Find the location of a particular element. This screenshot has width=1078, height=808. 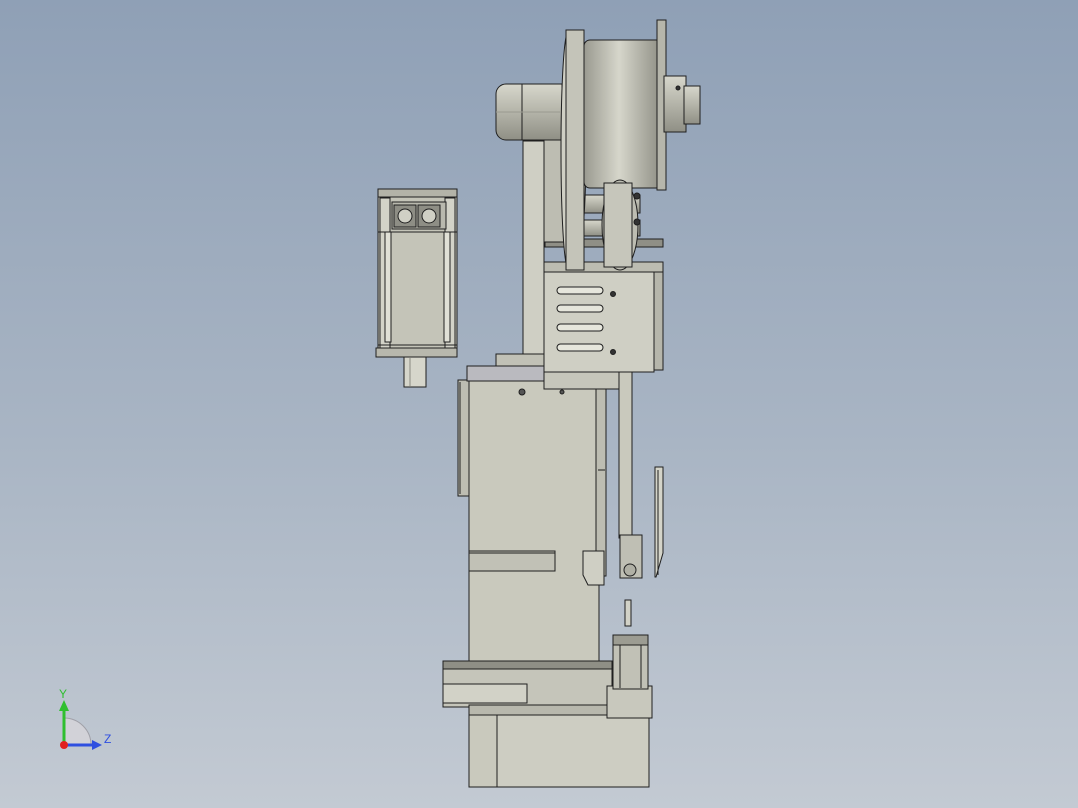

servo-motor is located at coordinates (416, 288).